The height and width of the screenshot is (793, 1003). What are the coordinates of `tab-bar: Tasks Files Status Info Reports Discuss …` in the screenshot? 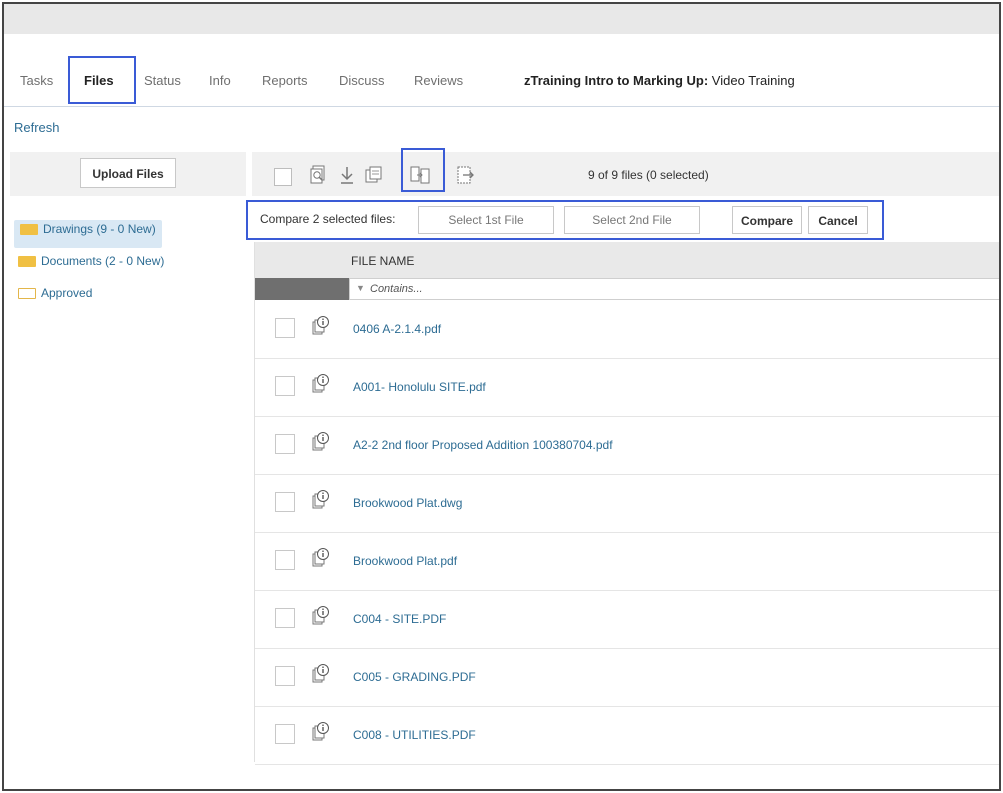 It's located at (501, 75).